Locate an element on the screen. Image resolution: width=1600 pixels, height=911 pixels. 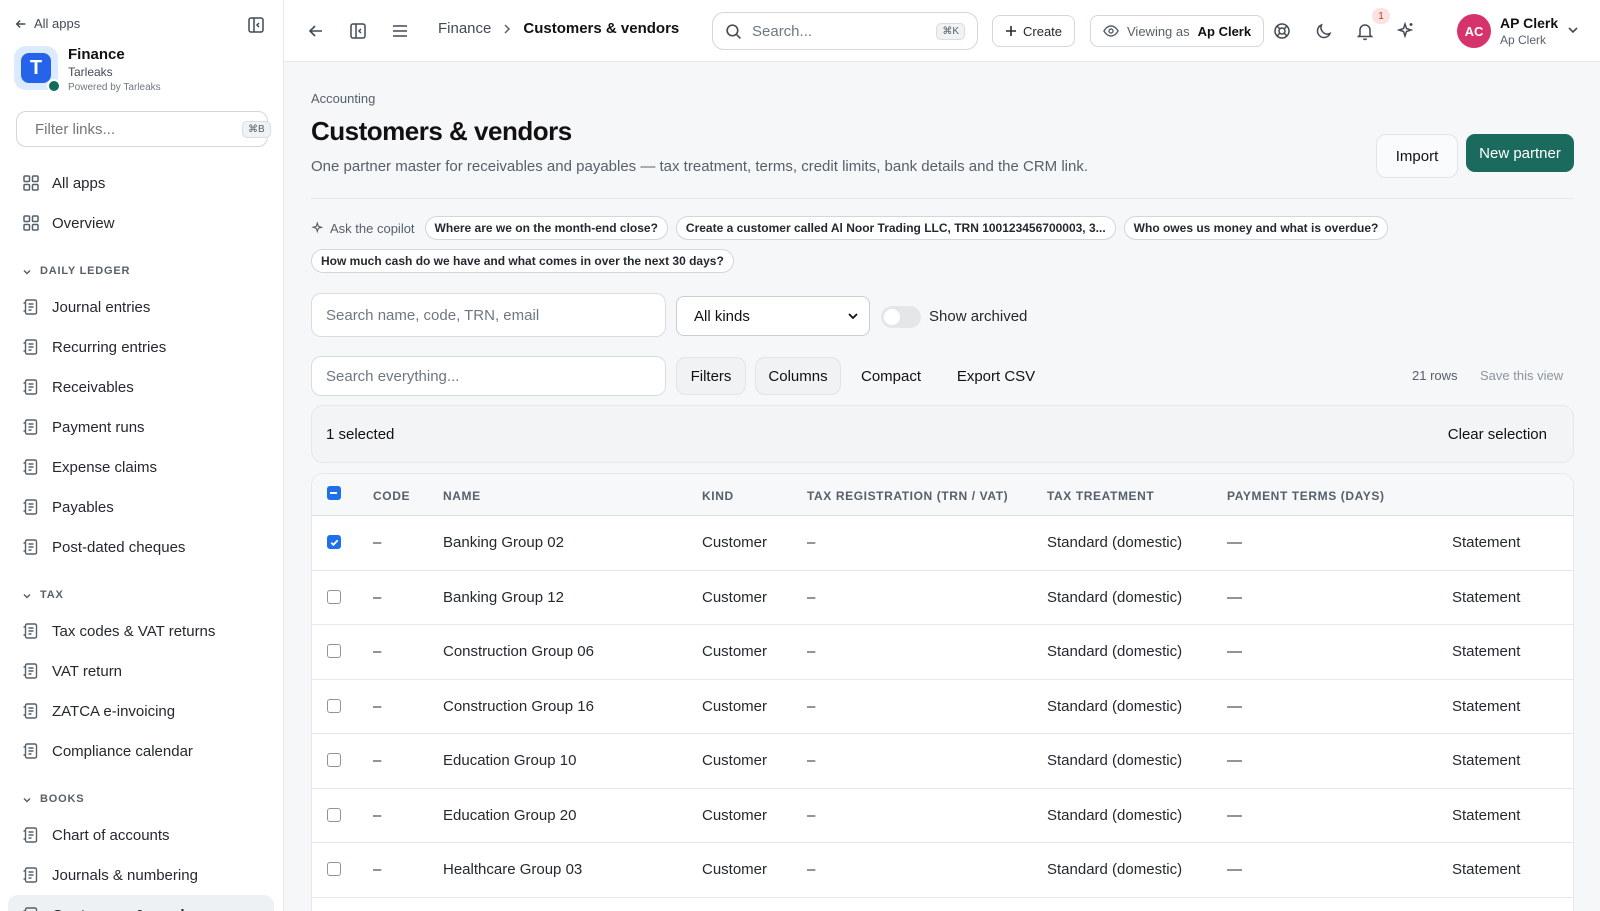
sidebar-item-compliance-calendar: Compliance calendar is located at coordinates (141, 751).